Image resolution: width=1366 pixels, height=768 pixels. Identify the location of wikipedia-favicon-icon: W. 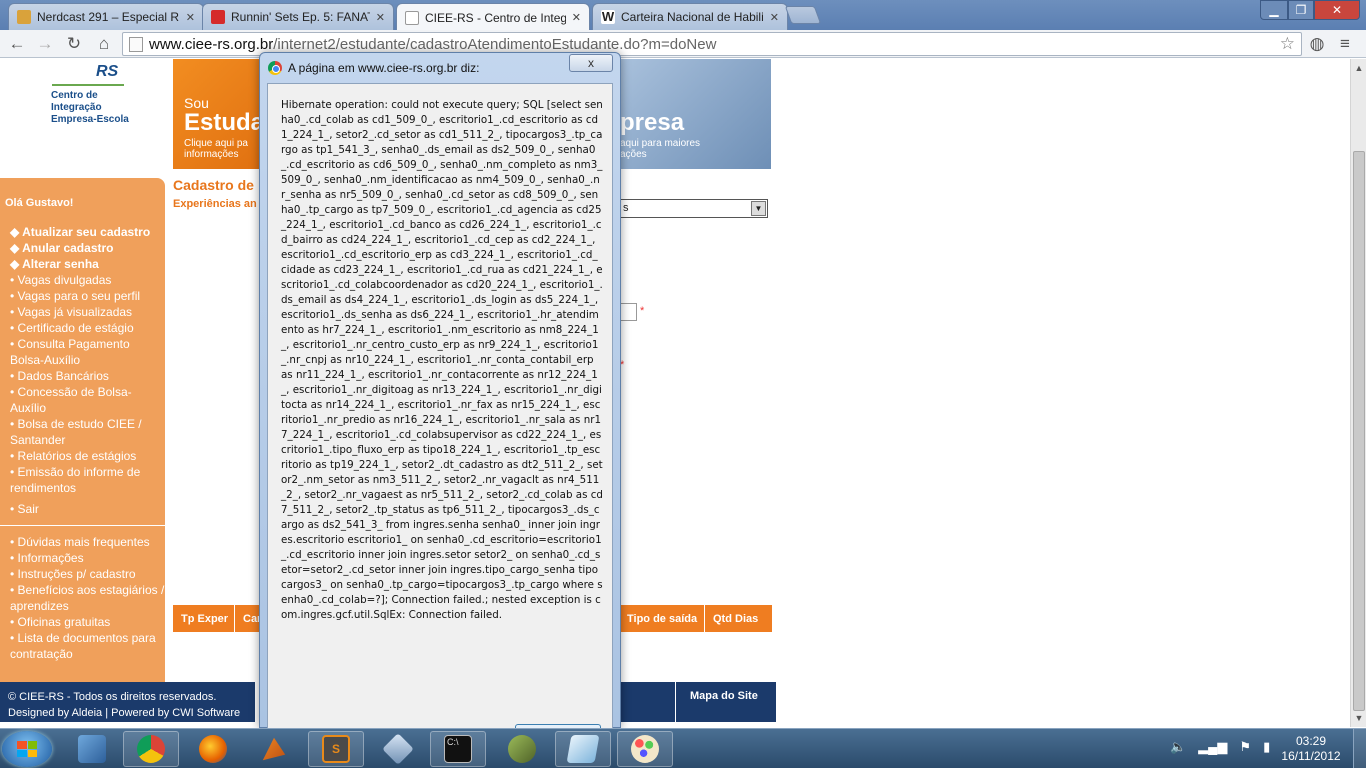
(608, 16).